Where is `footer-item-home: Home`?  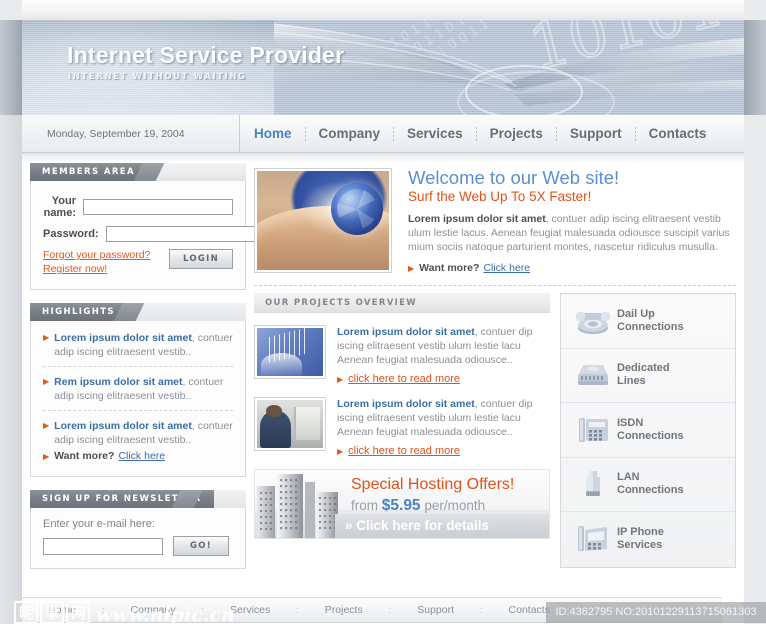
footer-item-home: Home is located at coordinates (62, 610).